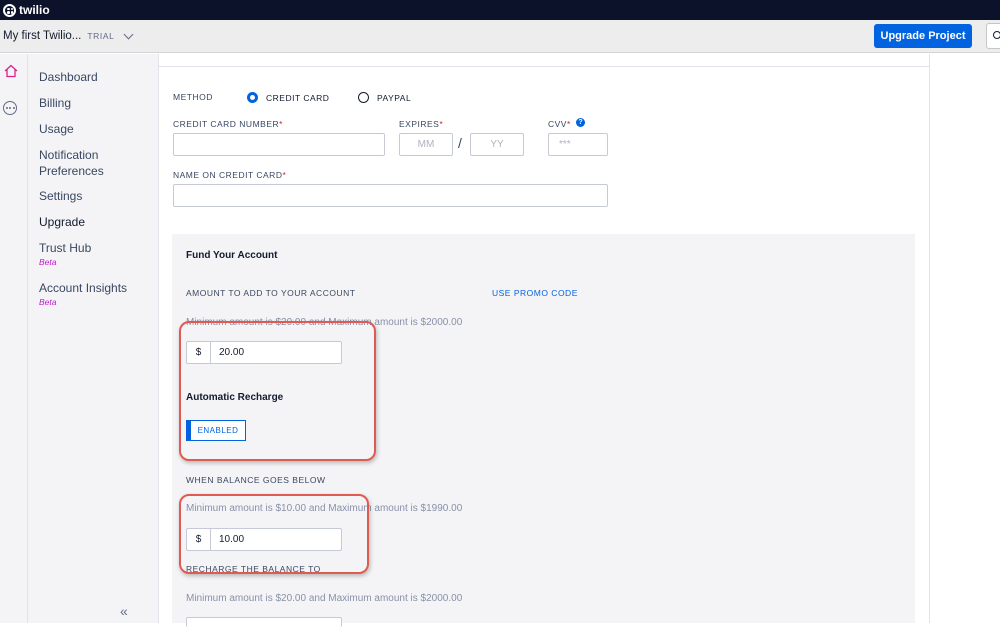  Describe the element at coordinates (264, 622) in the screenshot. I see `recharge-to-input` at that location.